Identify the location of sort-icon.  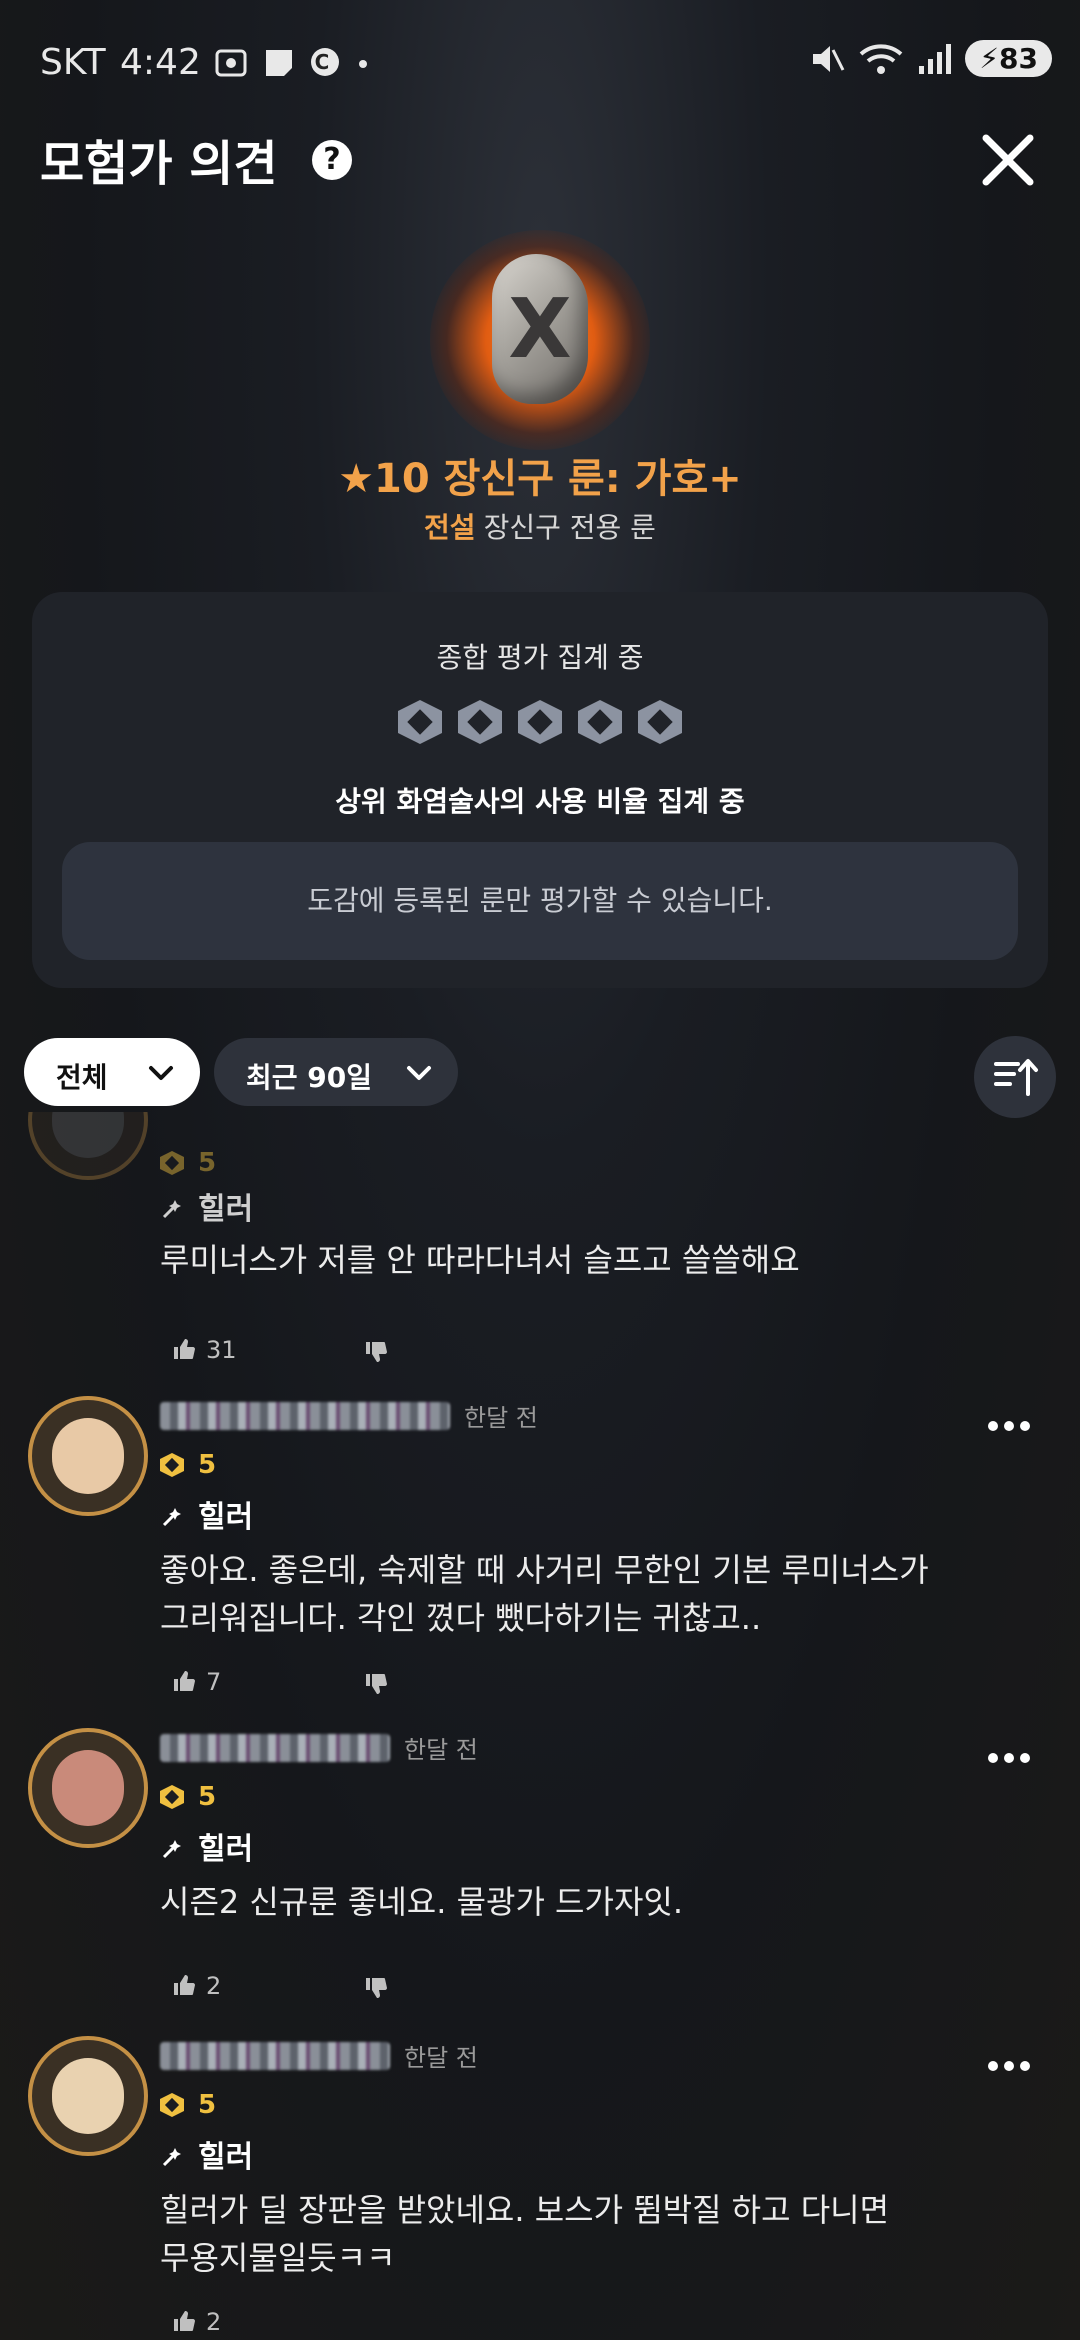
(1016, 1077).